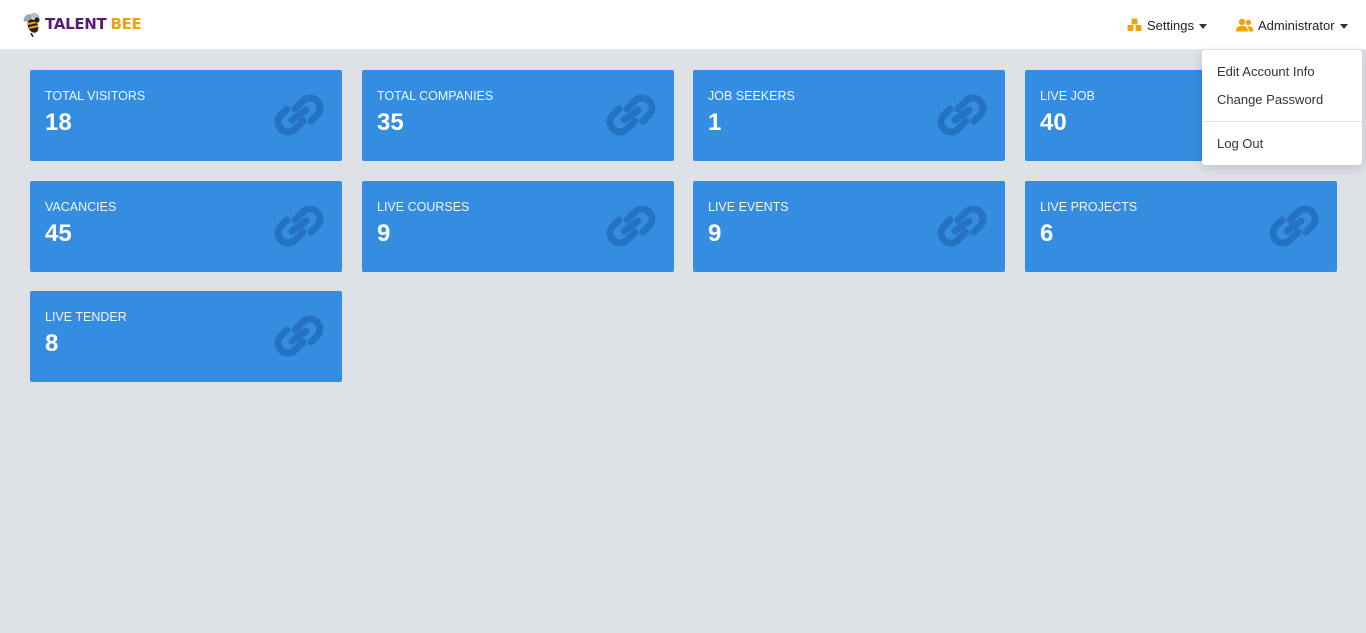  What do you see at coordinates (1170, 25) in the screenshot?
I see `settings-label: Settings` at bounding box center [1170, 25].